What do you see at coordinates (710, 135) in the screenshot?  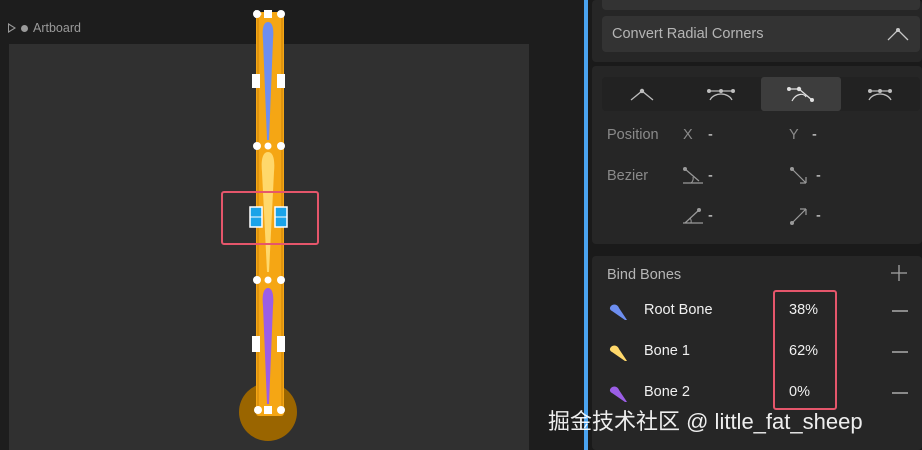 I see `position-x-field: -` at bounding box center [710, 135].